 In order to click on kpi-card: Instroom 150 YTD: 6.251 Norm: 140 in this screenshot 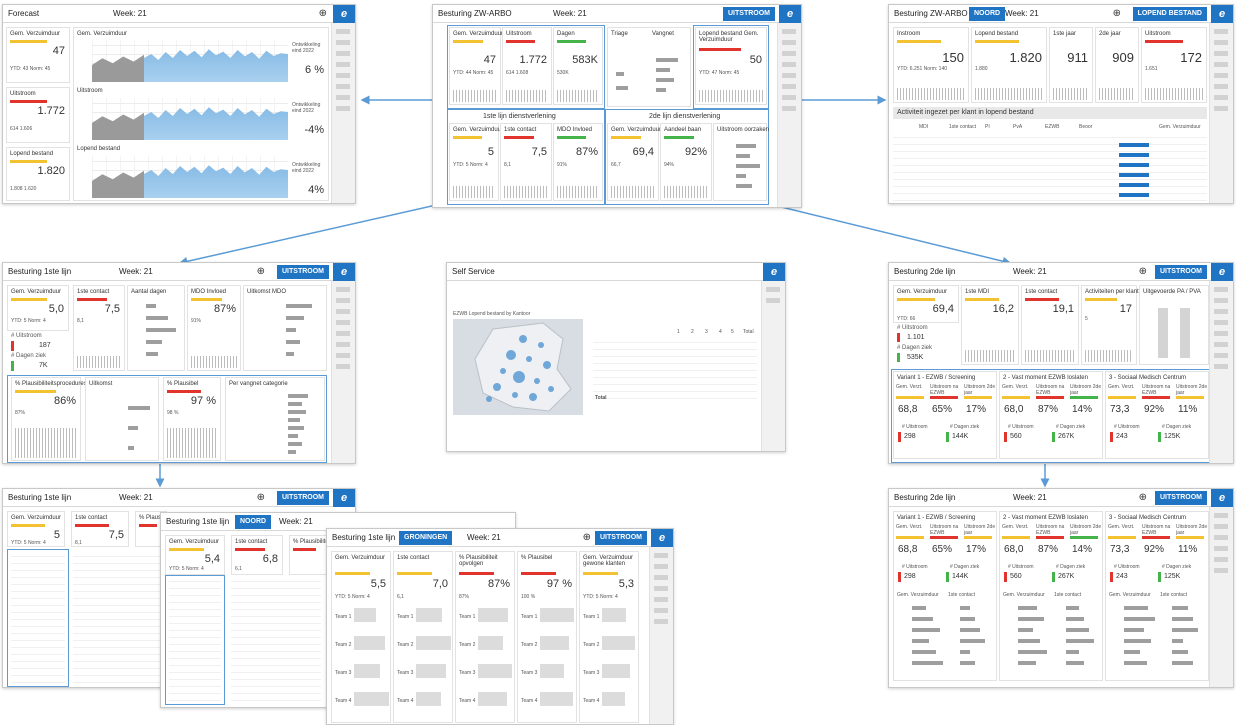, I will do `click(931, 65)`.